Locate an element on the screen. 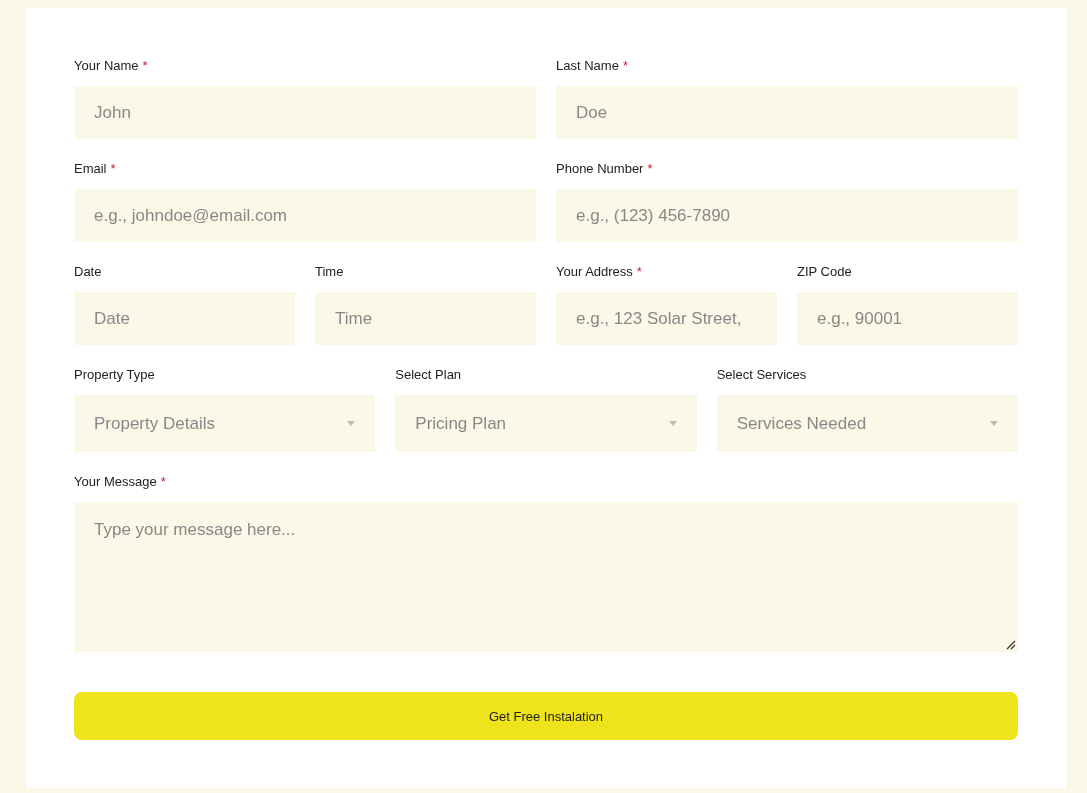  input-field: Date is located at coordinates (184, 318).